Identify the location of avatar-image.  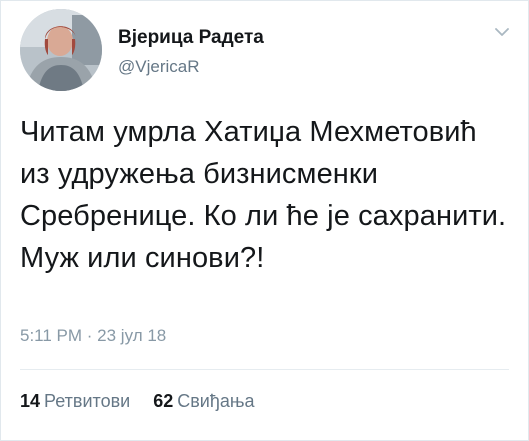
(61, 50).